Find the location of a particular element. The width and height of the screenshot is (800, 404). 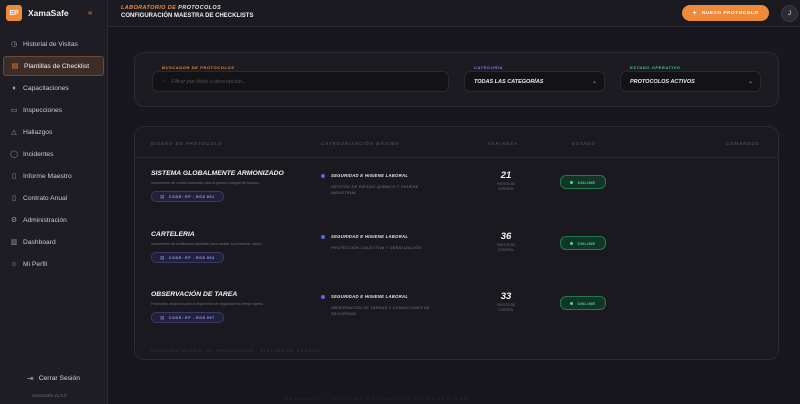

protocol-code: CODE: EP - RG8 993 is located at coordinates (191, 257).